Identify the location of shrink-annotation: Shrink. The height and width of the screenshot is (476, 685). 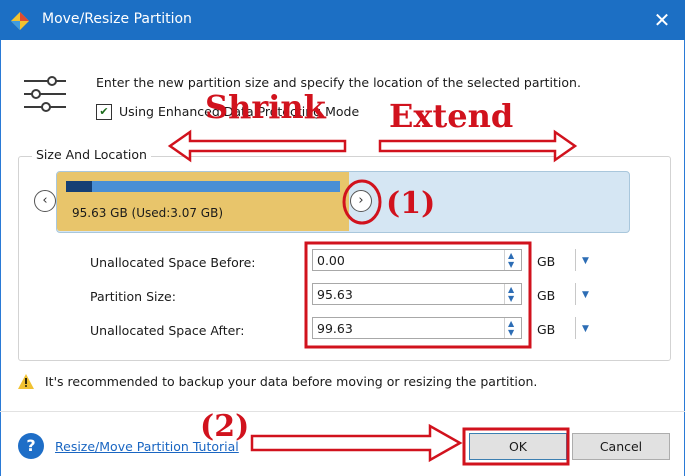
(265, 107).